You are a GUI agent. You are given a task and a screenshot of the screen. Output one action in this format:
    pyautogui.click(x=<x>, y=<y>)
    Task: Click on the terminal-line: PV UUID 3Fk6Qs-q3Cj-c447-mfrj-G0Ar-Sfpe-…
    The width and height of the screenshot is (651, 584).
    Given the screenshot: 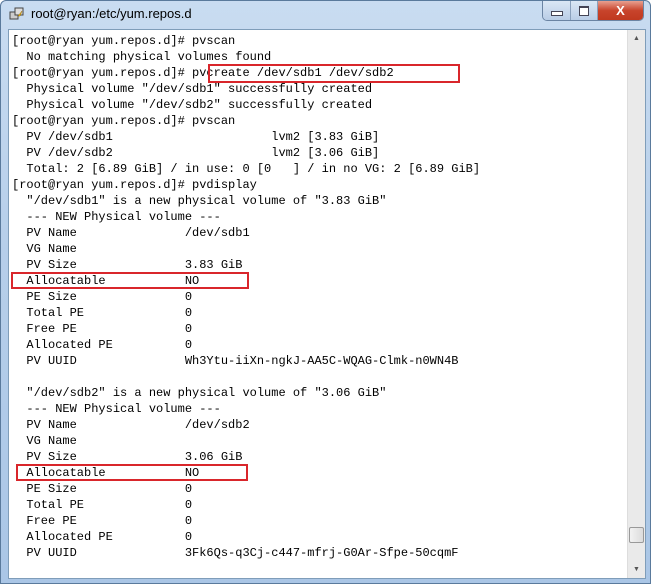 What is the action you would take?
    pyautogui.click(x=235, y=553)
    